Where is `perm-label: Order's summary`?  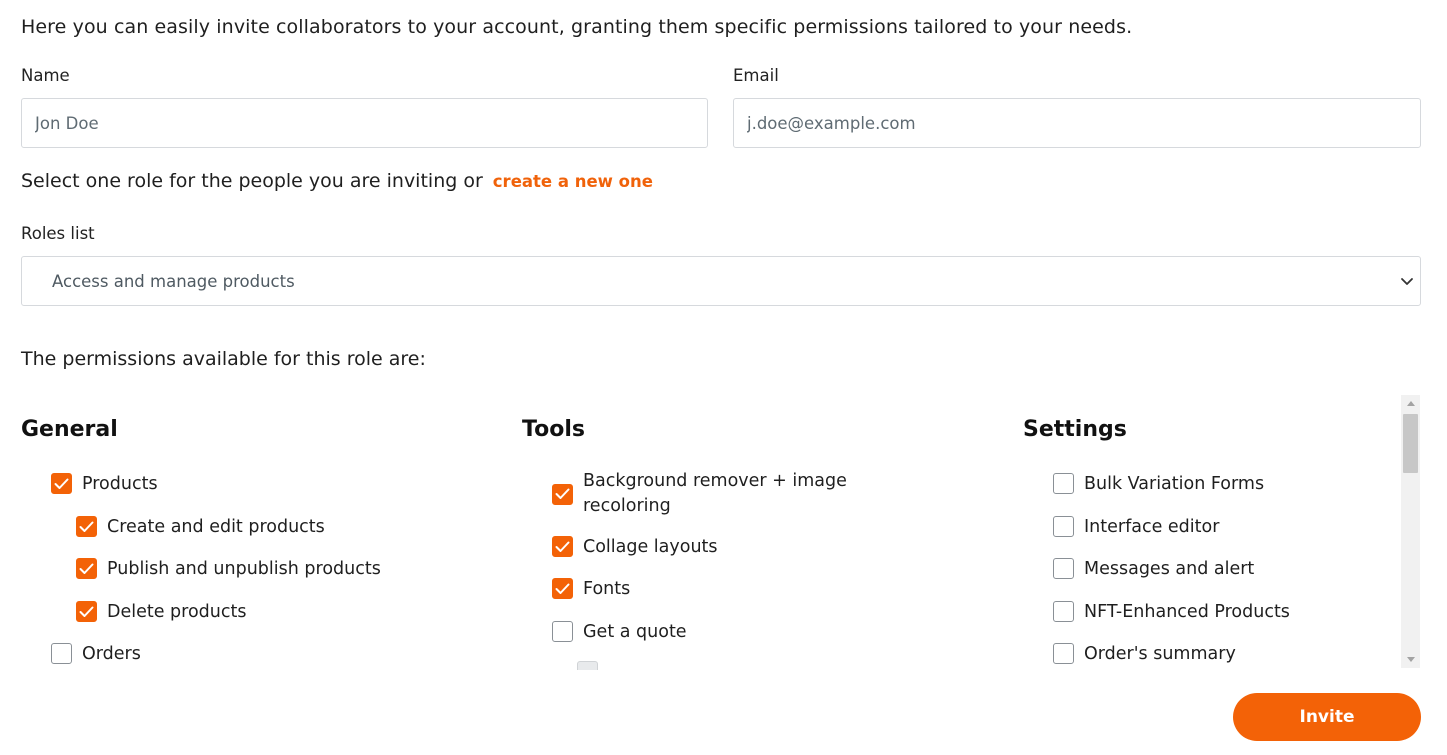
perm-label: Order's summary is located at coordinates (1160, 653).